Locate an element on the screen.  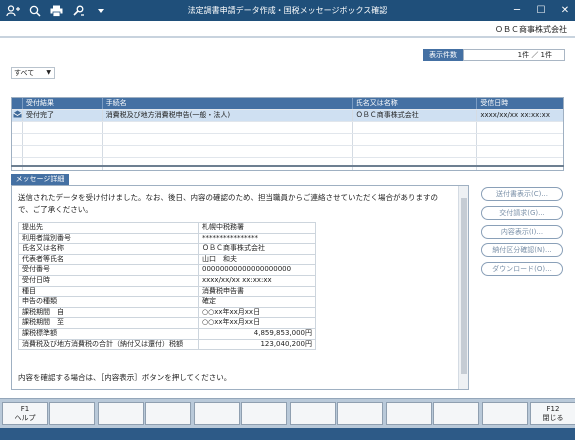
table-header: 受付結果 手続名 氏名又は名称 受信日時 is located at coordinates (287, 104).